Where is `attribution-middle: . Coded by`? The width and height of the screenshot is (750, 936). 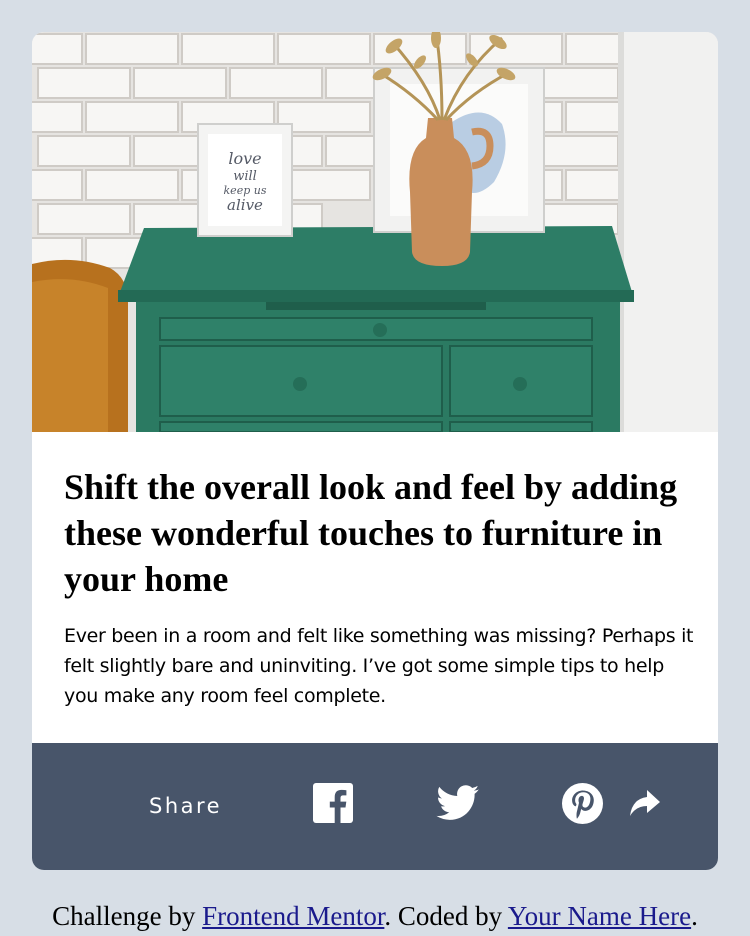
attribution-middle: . Coded by is located at coordinates (446, 916).